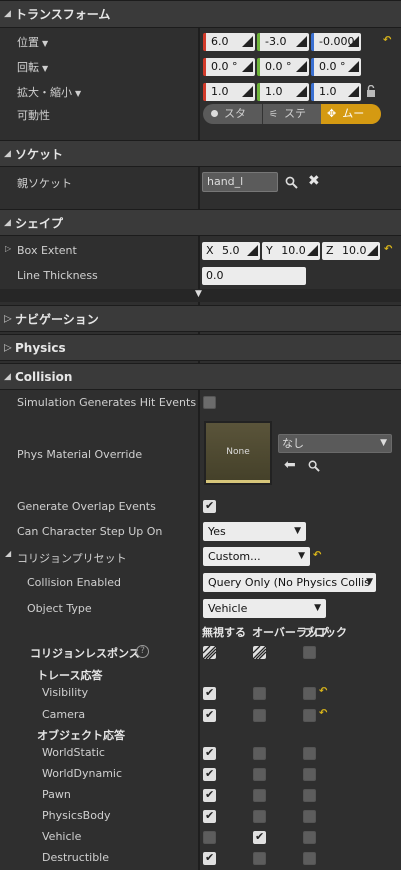  Describe the element at coordinates (336, 67) in the screenshot. I see `rotation-z-field: 0.0 °` at that location.